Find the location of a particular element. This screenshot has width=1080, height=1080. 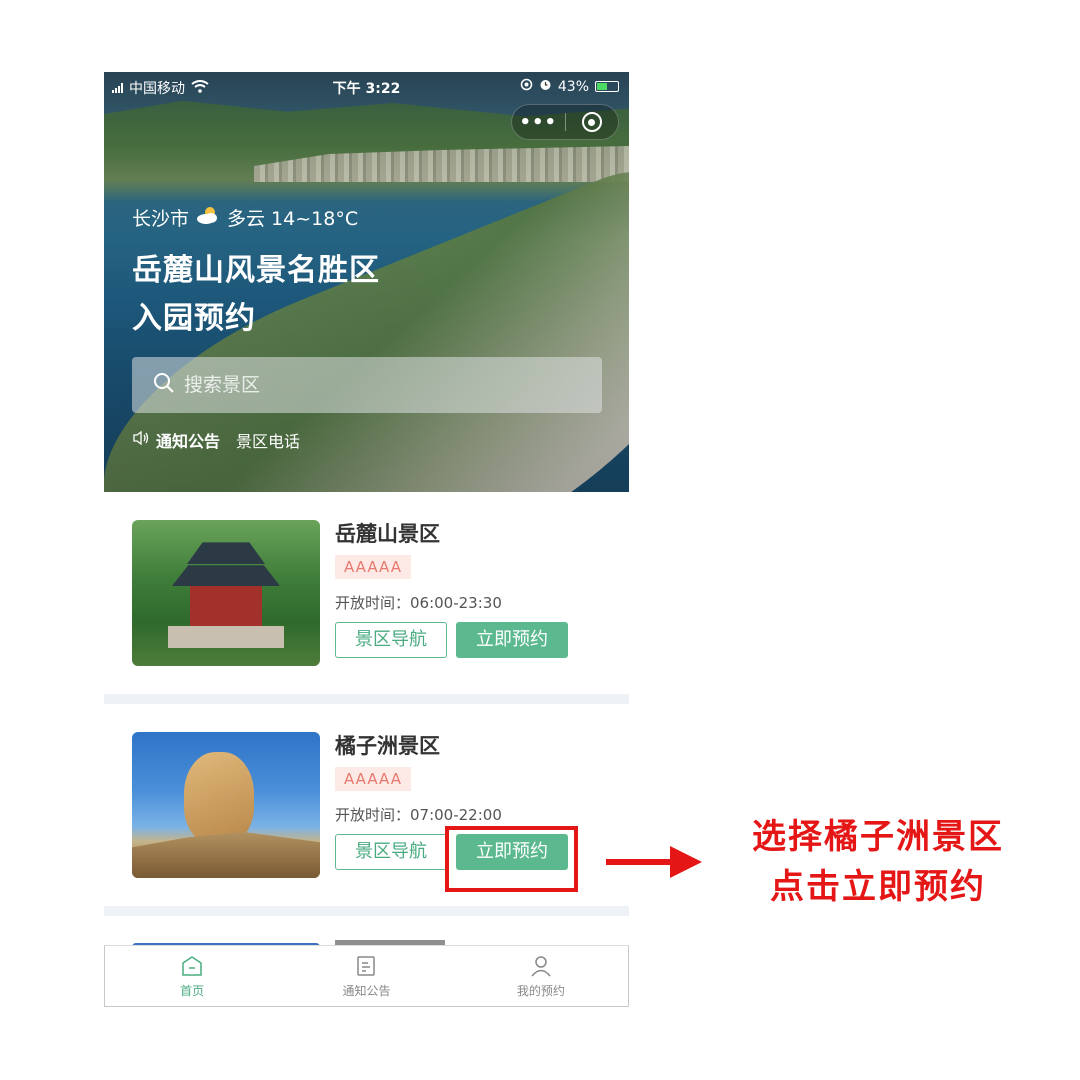

home-icon is located at coordinates (192, 965).